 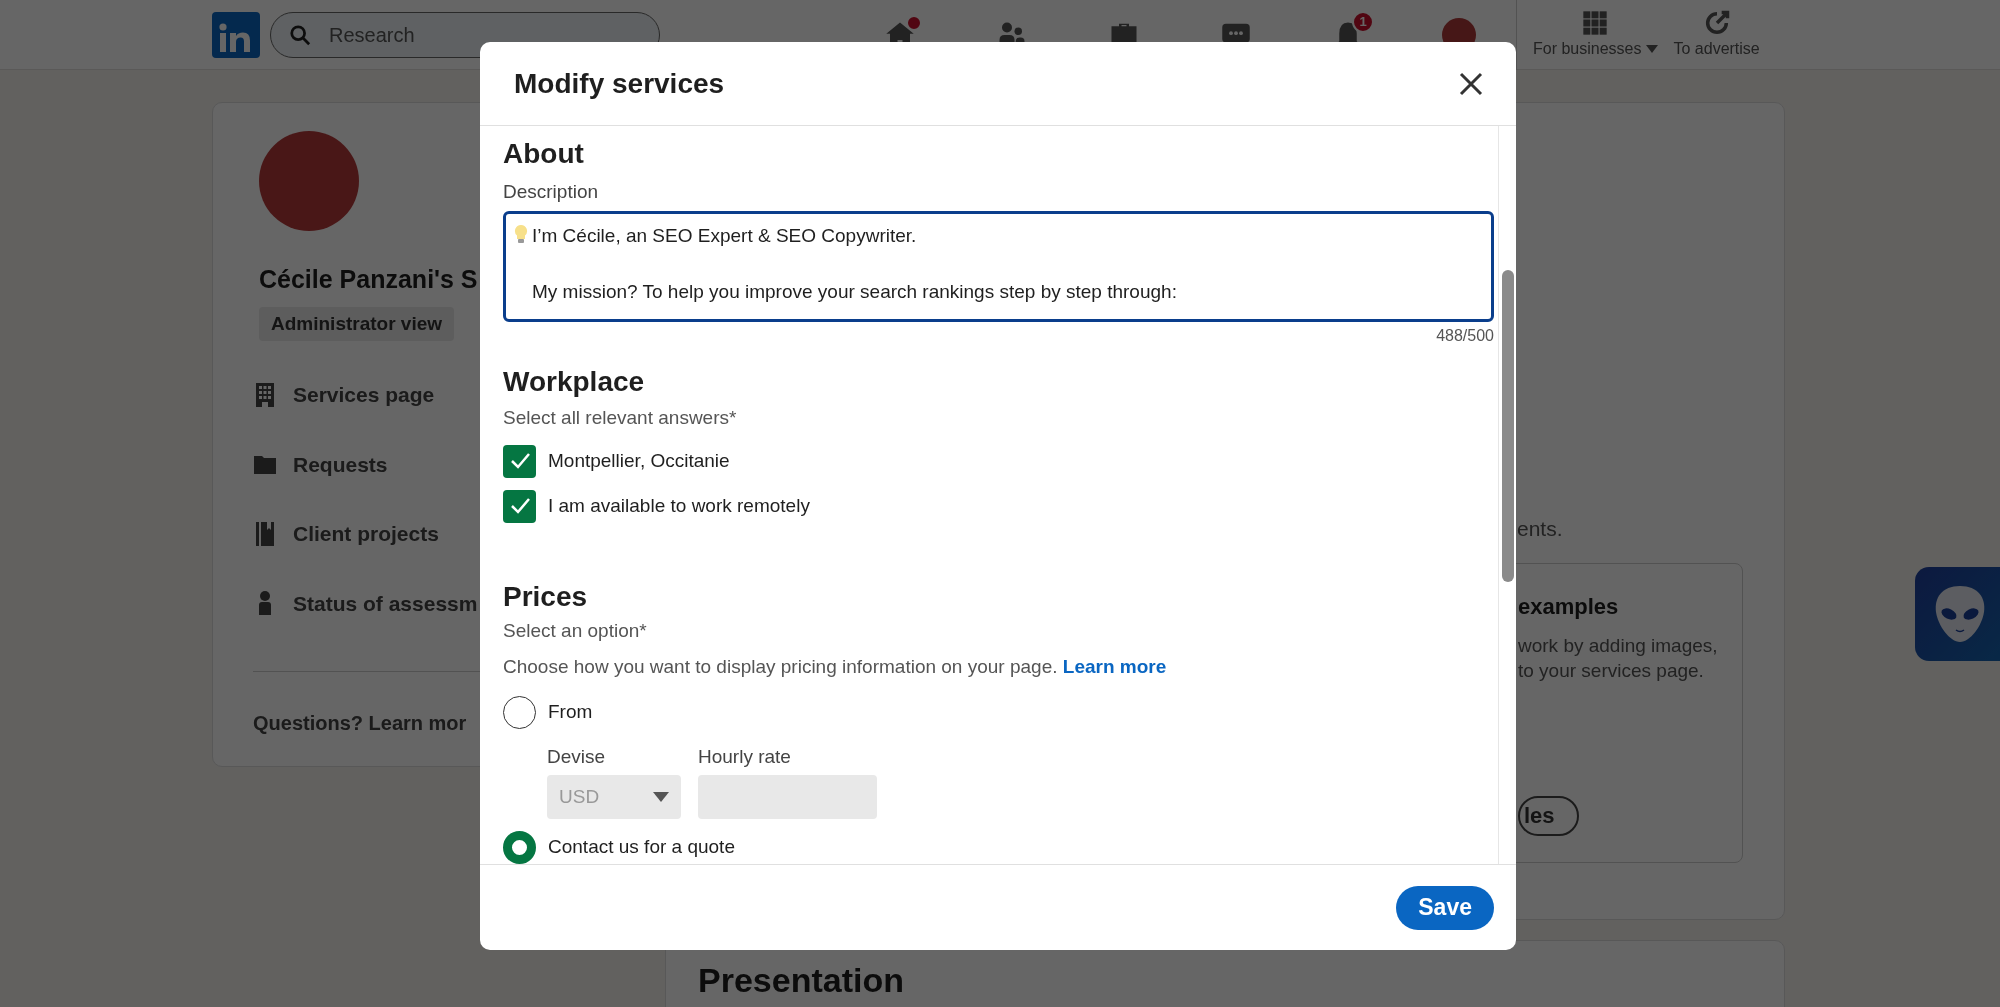 I want to click on field-hint: Select all relevant answers*, so click(x=620, y=418).